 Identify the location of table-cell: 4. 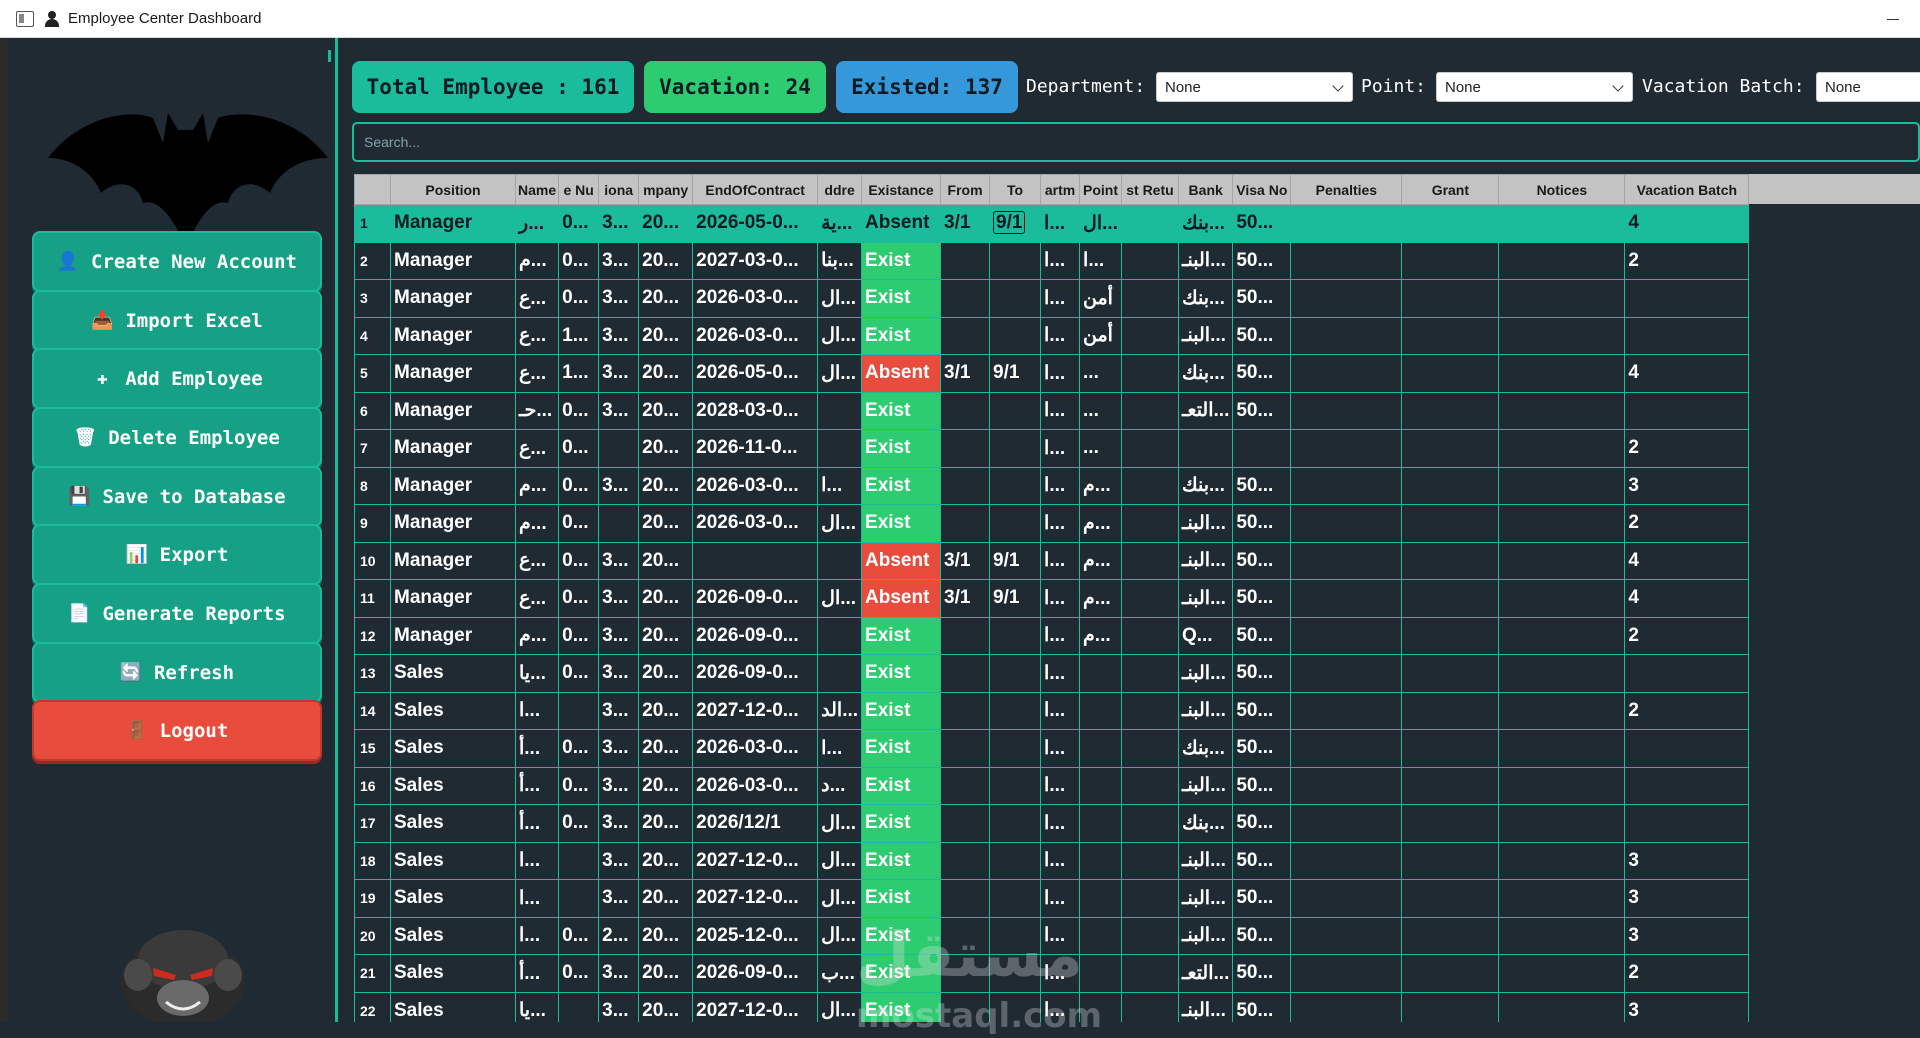
(1687, 598).